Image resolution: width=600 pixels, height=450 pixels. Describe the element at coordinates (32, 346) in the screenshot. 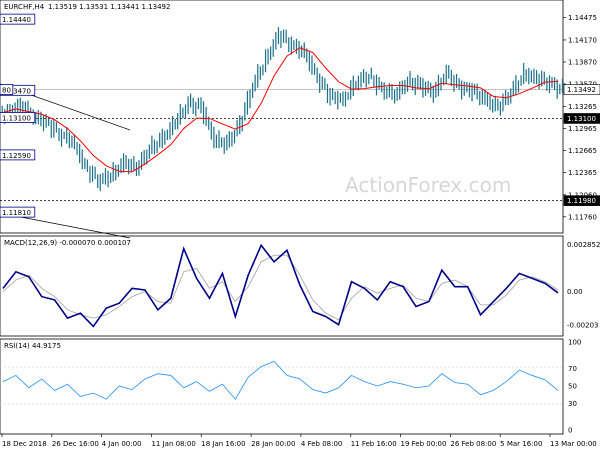

I see `rsi-title: RSI(14) 44.9175` at that location.